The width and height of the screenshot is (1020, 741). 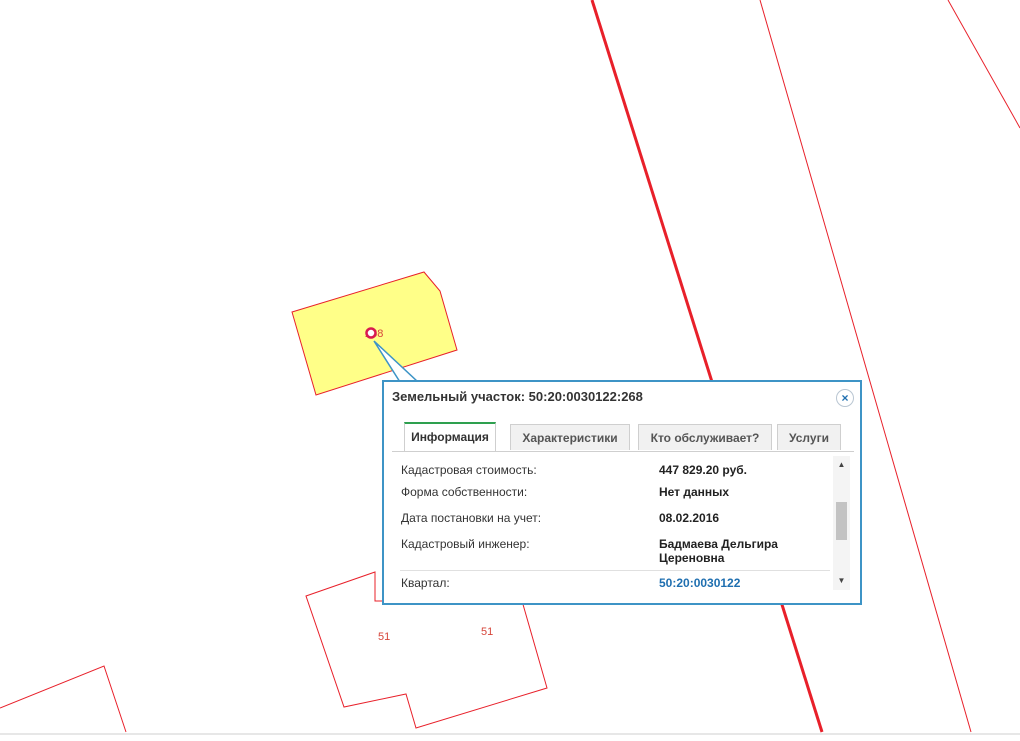 What do you see at coordinates (464, 492) in the screenshot?
I see `ownership-label: Форма собственности:` at bounding box center [464, 492].